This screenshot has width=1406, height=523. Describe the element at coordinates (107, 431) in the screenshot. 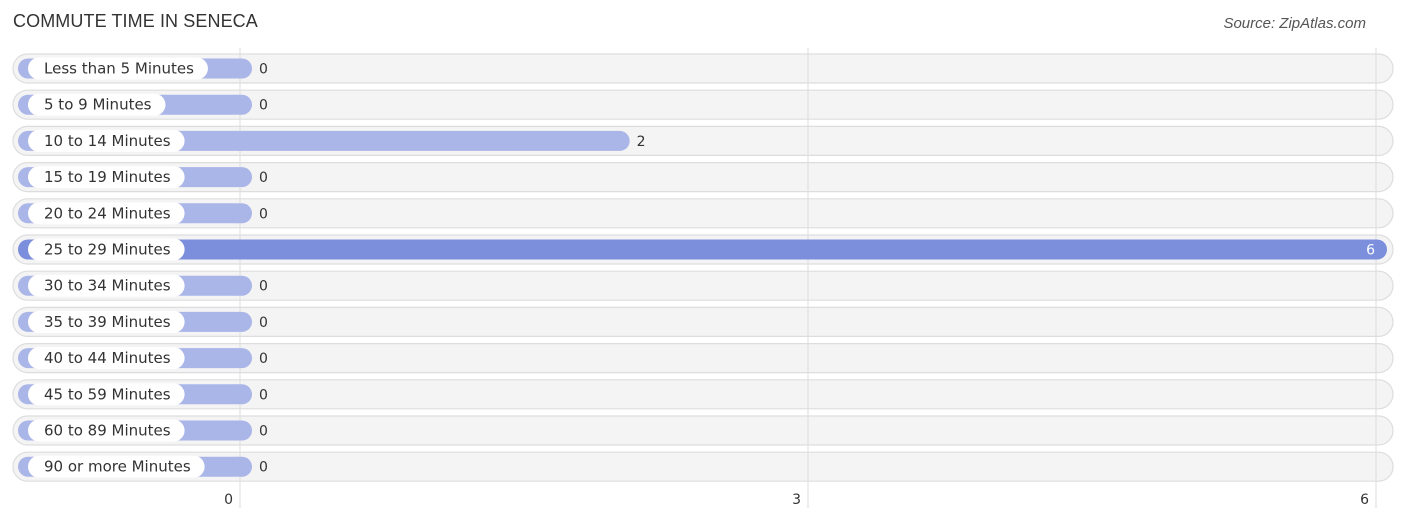

I see `category-label: 60 to 89 Minutes` at that location.